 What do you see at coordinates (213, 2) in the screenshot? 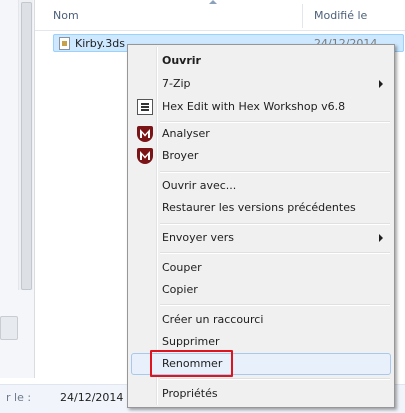
I see `sort-arrow-icon` at bounding box center [213, 2].